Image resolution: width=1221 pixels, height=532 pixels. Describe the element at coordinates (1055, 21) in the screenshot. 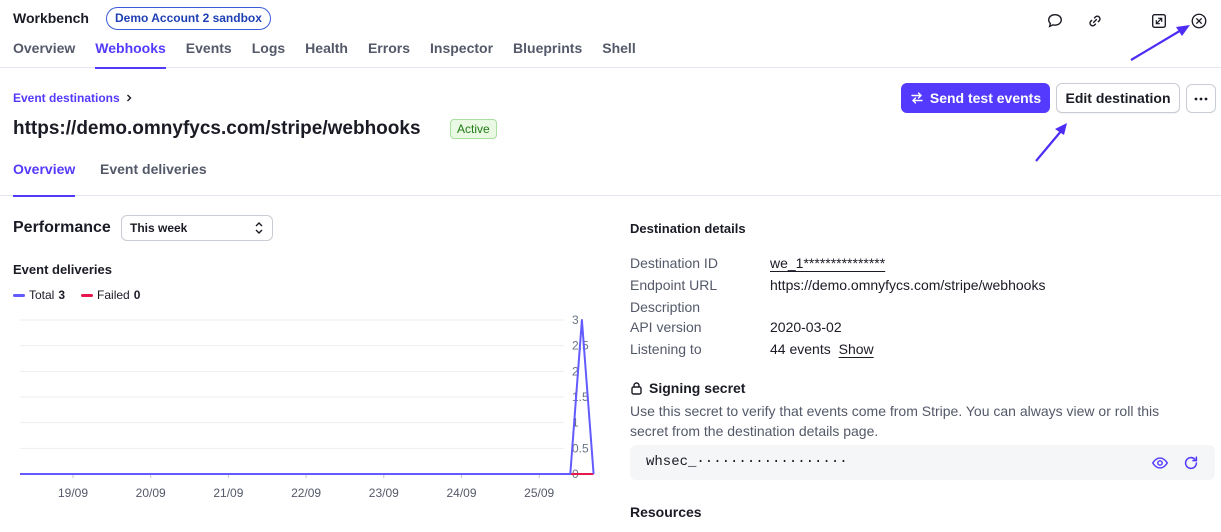

I see `chat-icon` at that location.